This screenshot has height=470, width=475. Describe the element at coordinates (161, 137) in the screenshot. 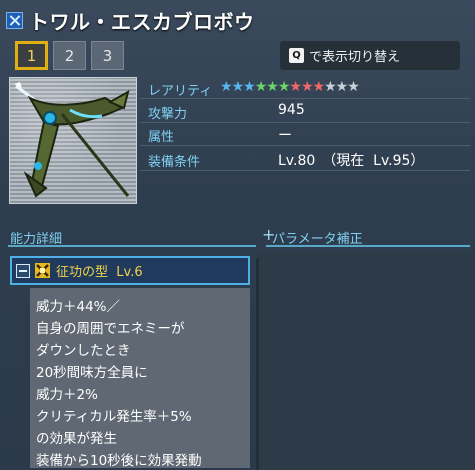

I see `element-label: 属性` at that location.